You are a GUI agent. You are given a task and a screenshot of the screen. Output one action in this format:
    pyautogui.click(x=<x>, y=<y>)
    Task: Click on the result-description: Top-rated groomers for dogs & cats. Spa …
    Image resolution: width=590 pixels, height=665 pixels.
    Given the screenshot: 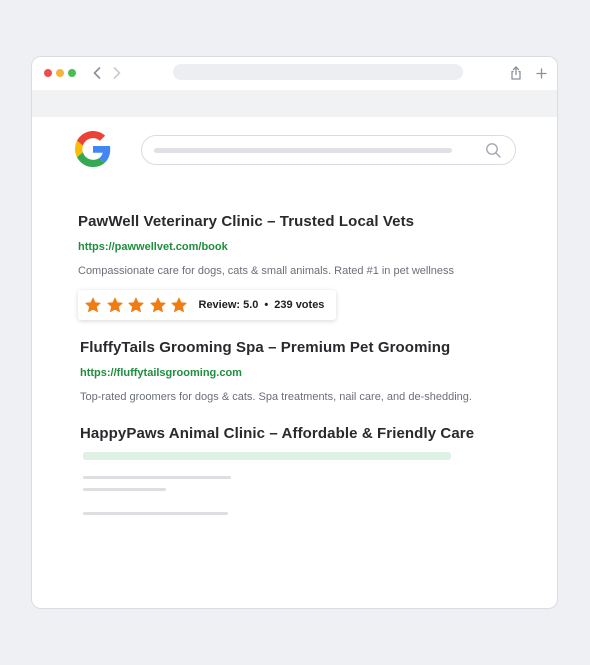 What is the action you would take?
    pyautogui.click(x=276, y=397)
    